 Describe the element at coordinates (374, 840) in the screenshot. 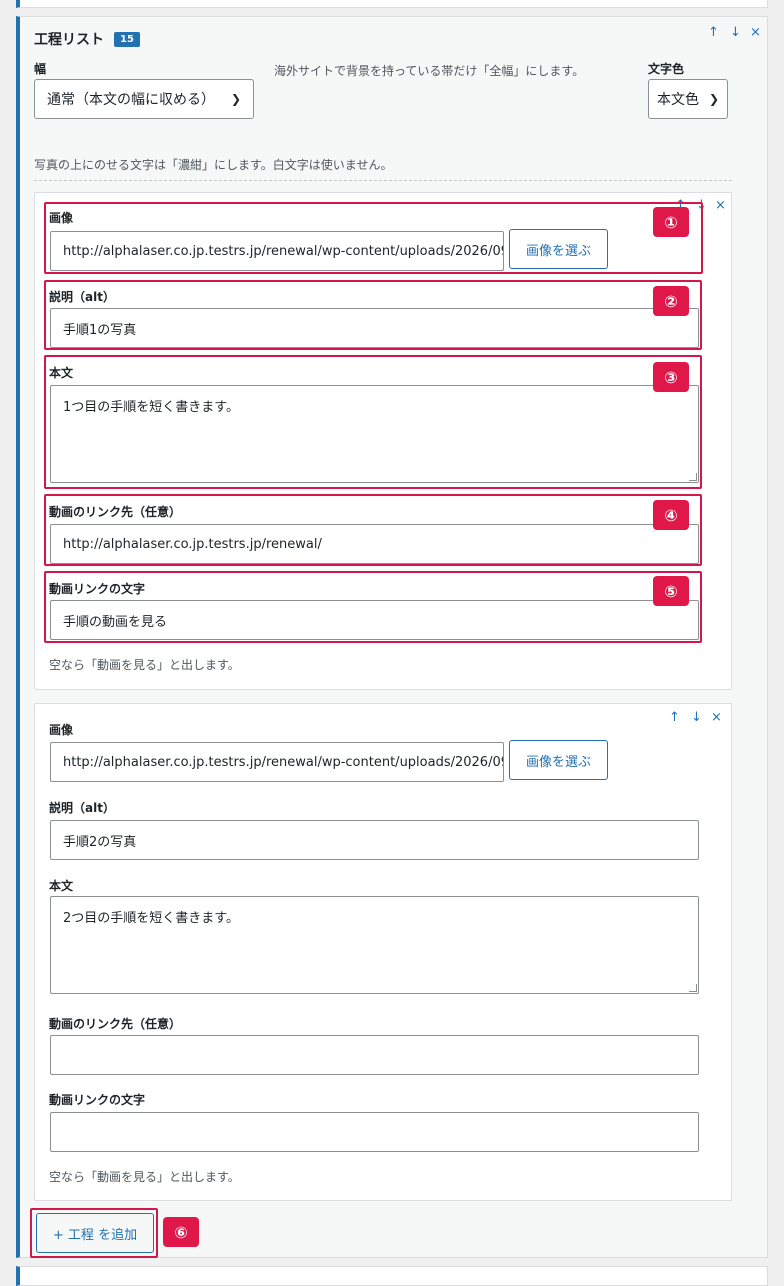

I see `alt-field: 手順2の写真` at that location.